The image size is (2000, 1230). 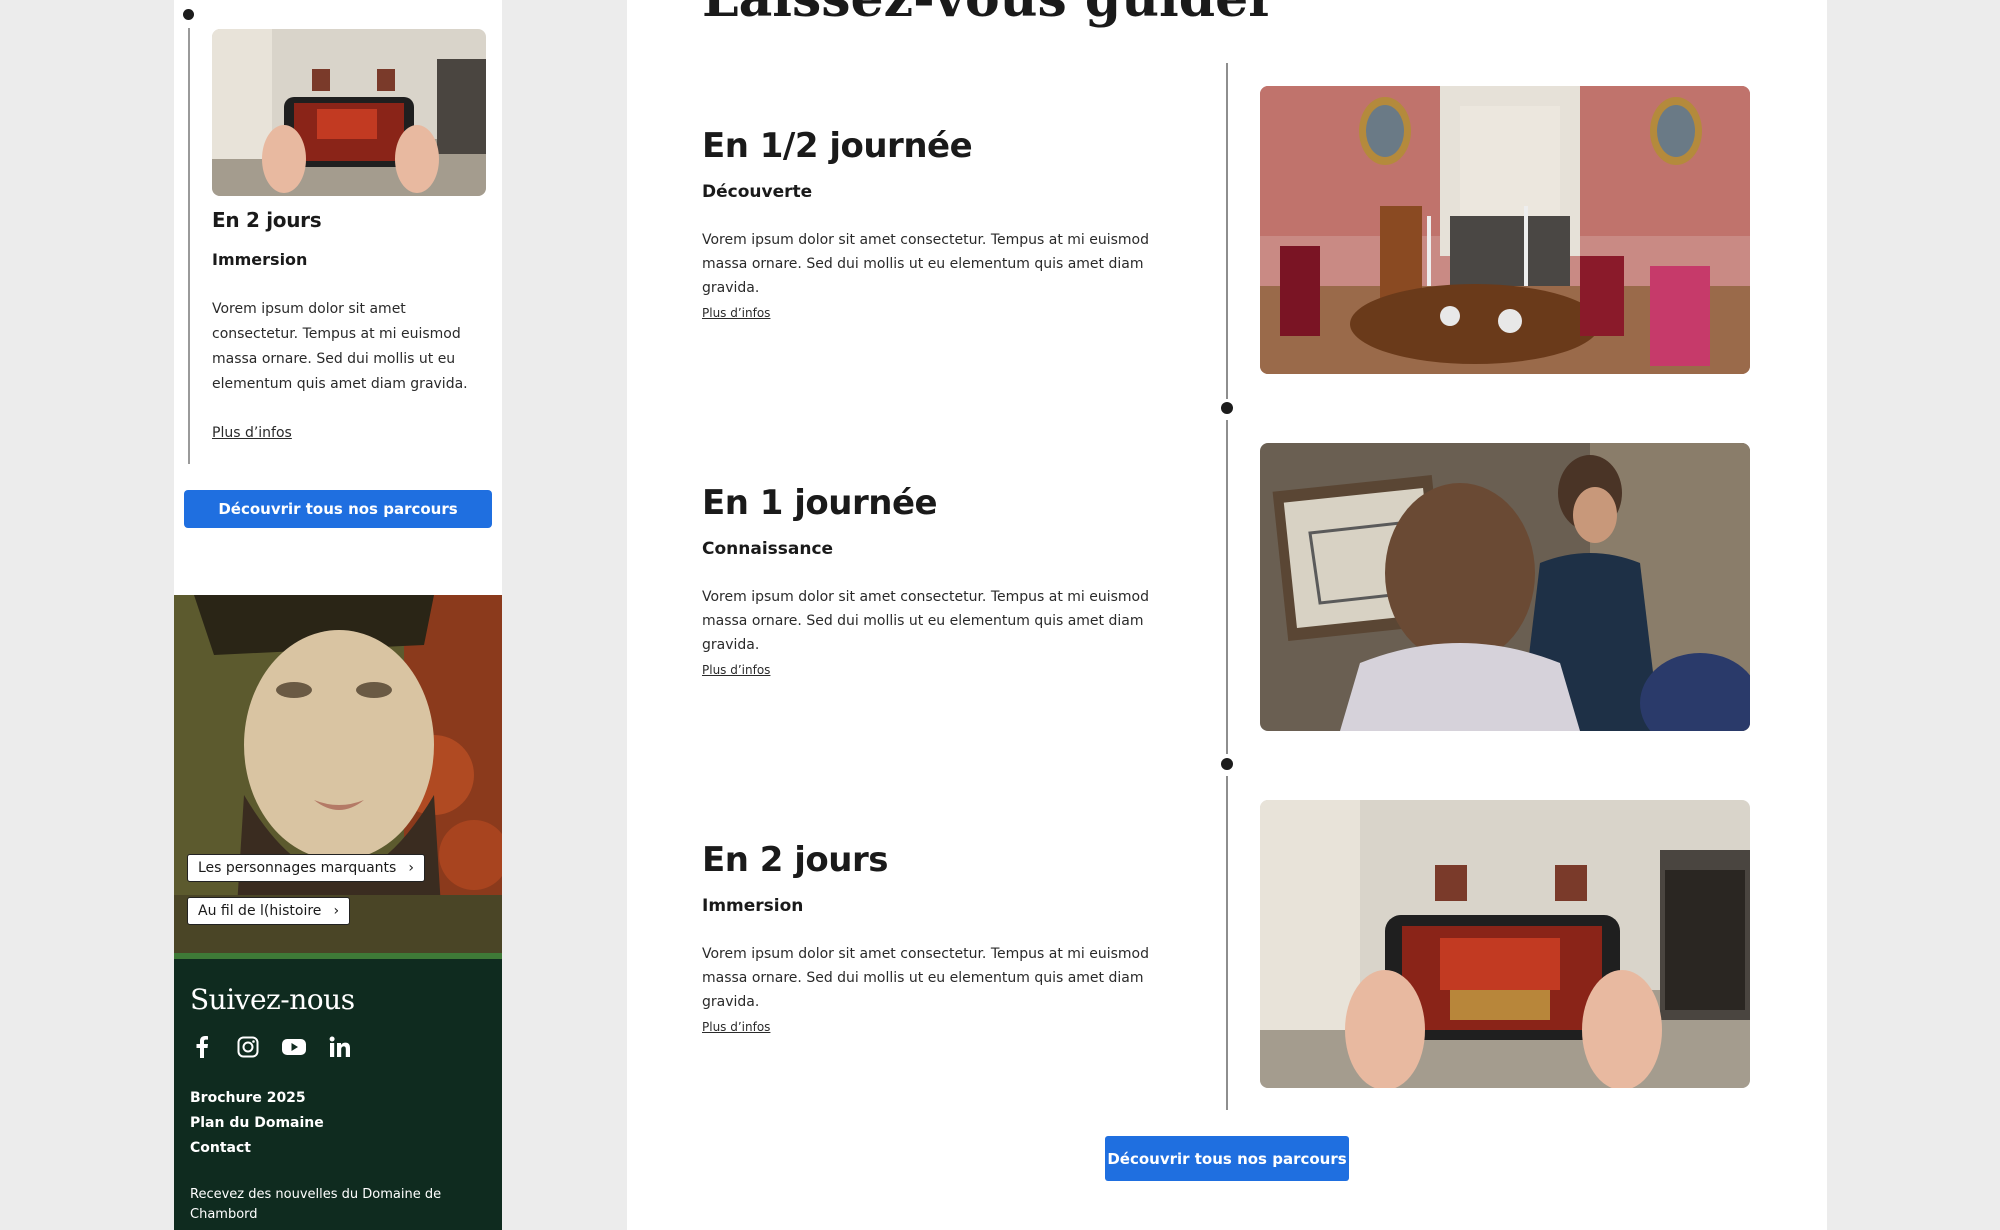 I want to click on social-links, so click(x=271, y=1047).